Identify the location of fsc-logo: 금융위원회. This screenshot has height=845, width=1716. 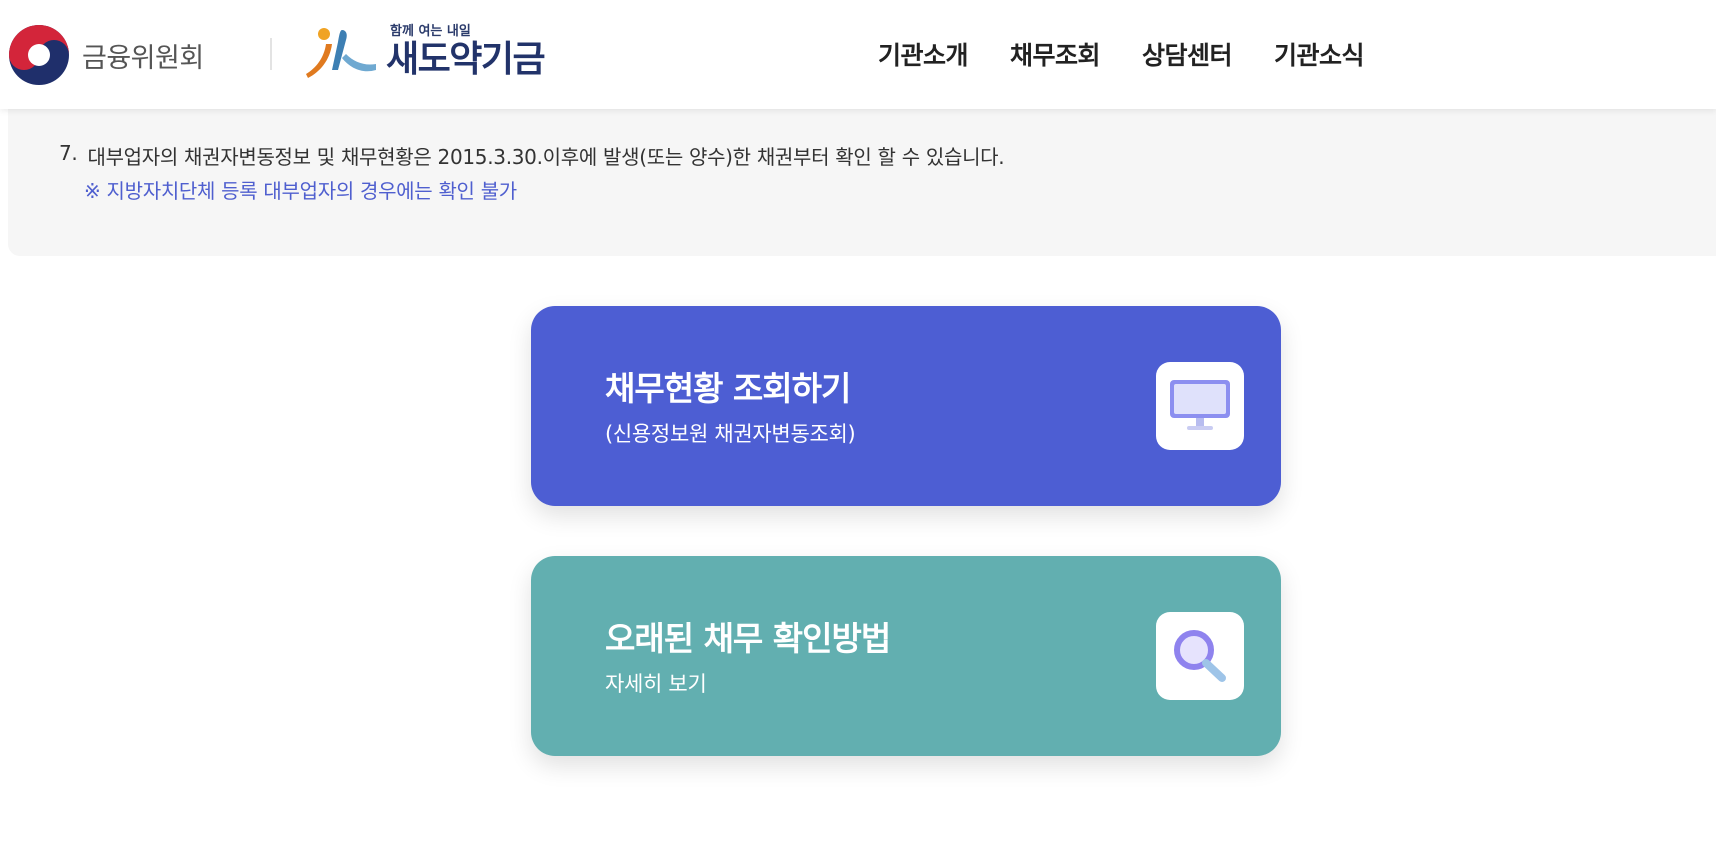
(106, 55).